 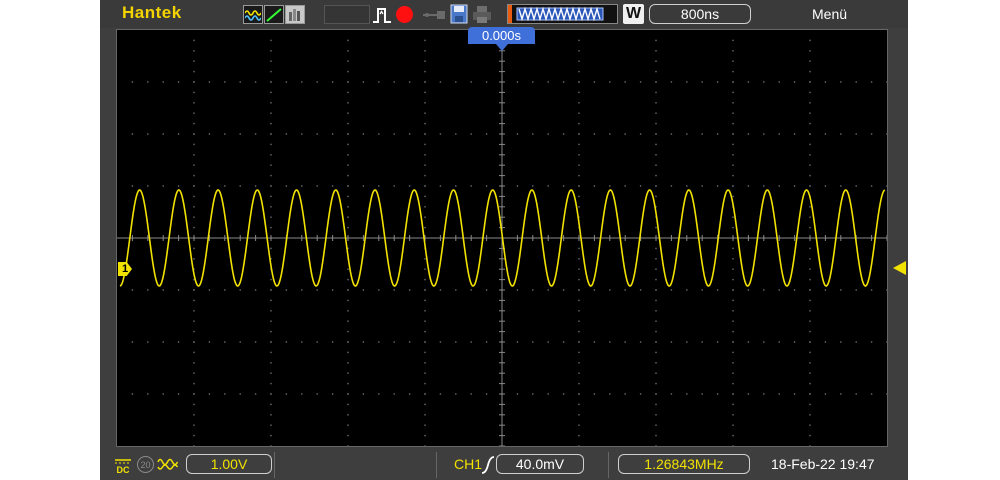 What do you see at coordinates (700, 14) in the screenshot?
I see `timebase-readout: 800ns` at bounding box center [700, 14].